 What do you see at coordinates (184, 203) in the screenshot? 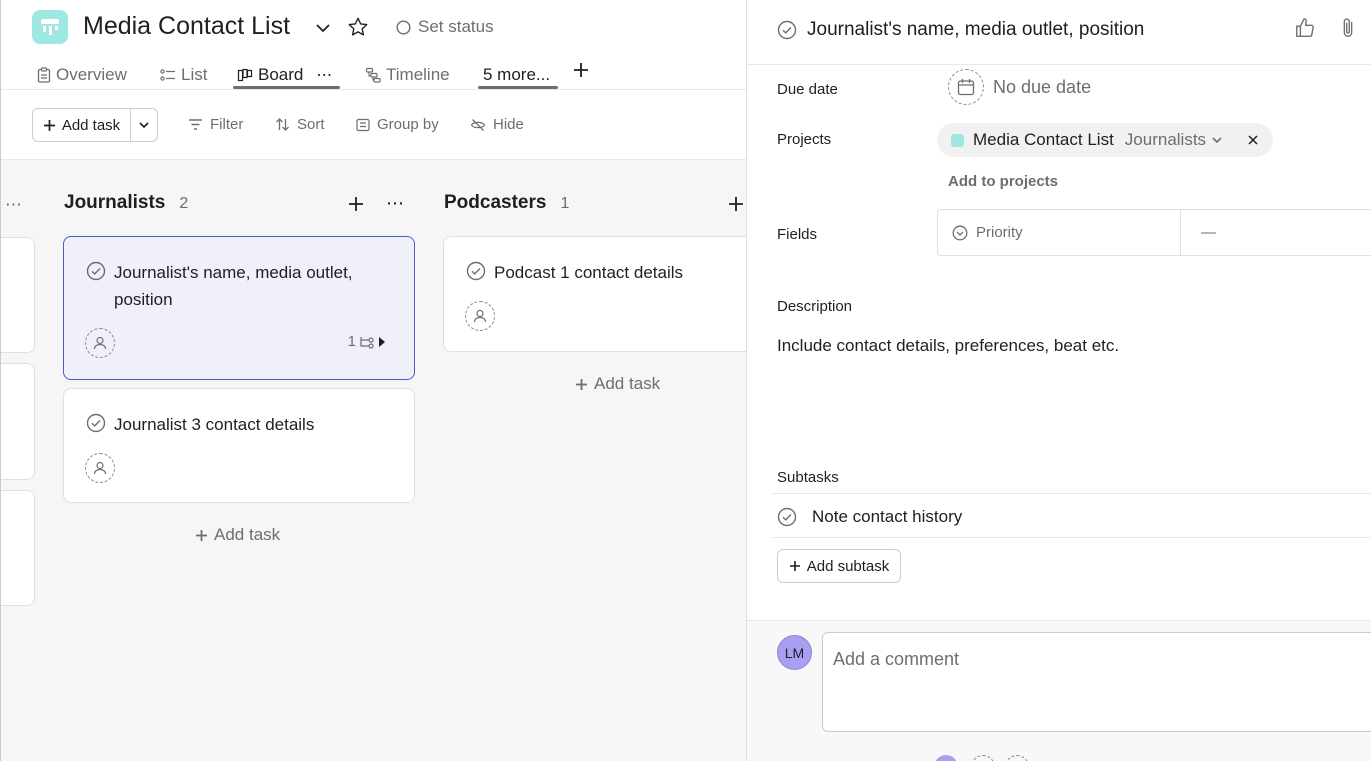
I see `column-count: 2` at bounding box center [184, 203].